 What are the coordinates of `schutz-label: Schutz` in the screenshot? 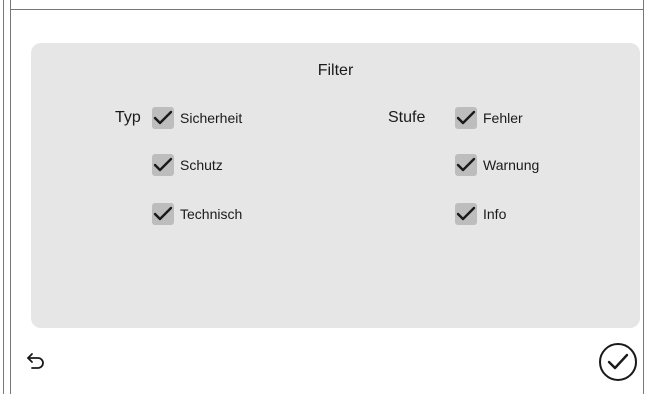 It's located at (201, 165).